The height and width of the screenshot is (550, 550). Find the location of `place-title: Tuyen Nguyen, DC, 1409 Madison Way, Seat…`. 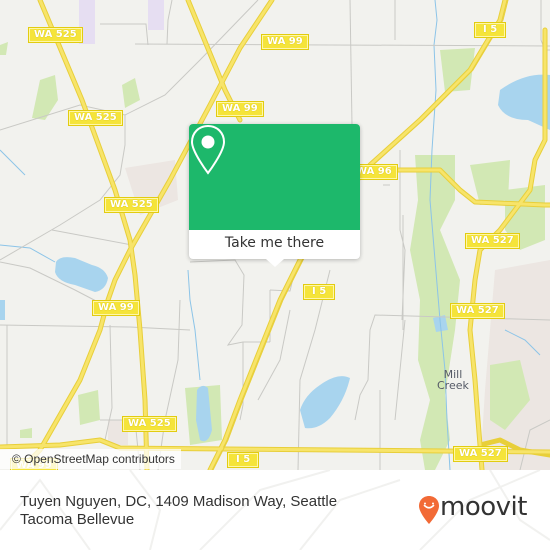

place-title: Tuyen Nguyen, DC, 1409 Madison Way, Seat… is located at coordinates (179, 510).